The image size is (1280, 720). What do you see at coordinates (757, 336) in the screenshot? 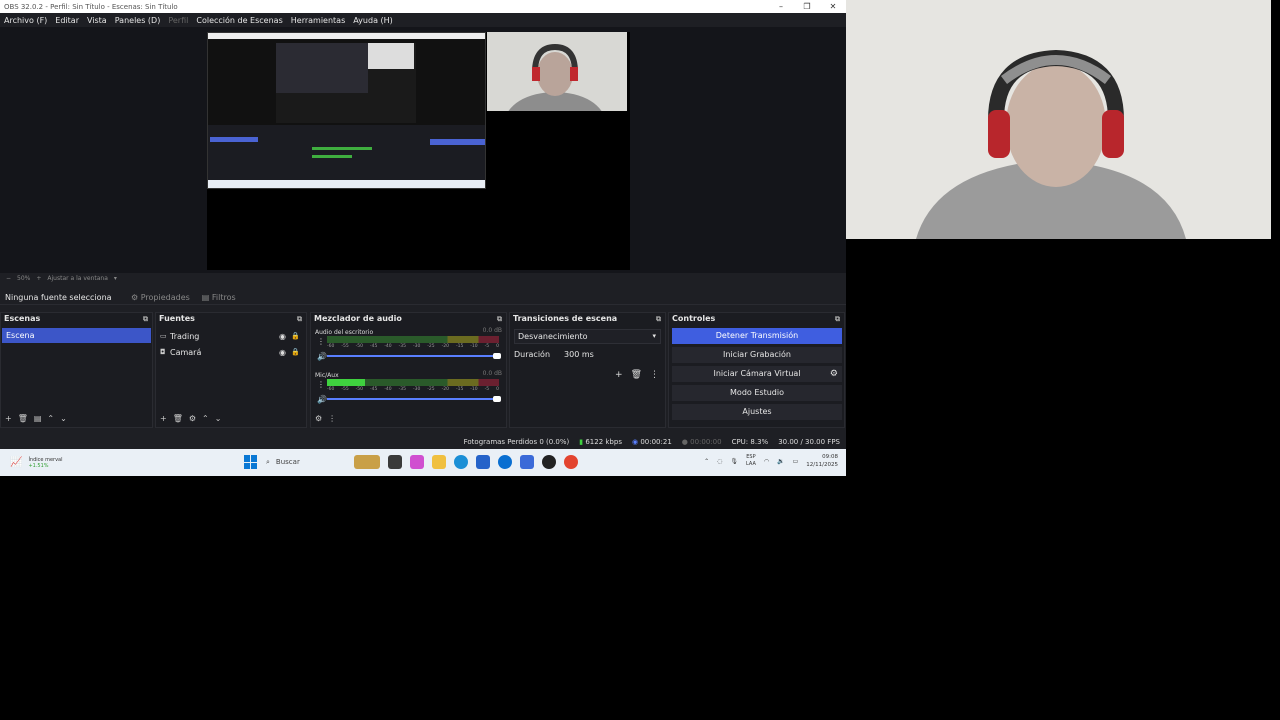
I see `stop-stream-button: Detener Transmisión` at bounding box center [757, 336].